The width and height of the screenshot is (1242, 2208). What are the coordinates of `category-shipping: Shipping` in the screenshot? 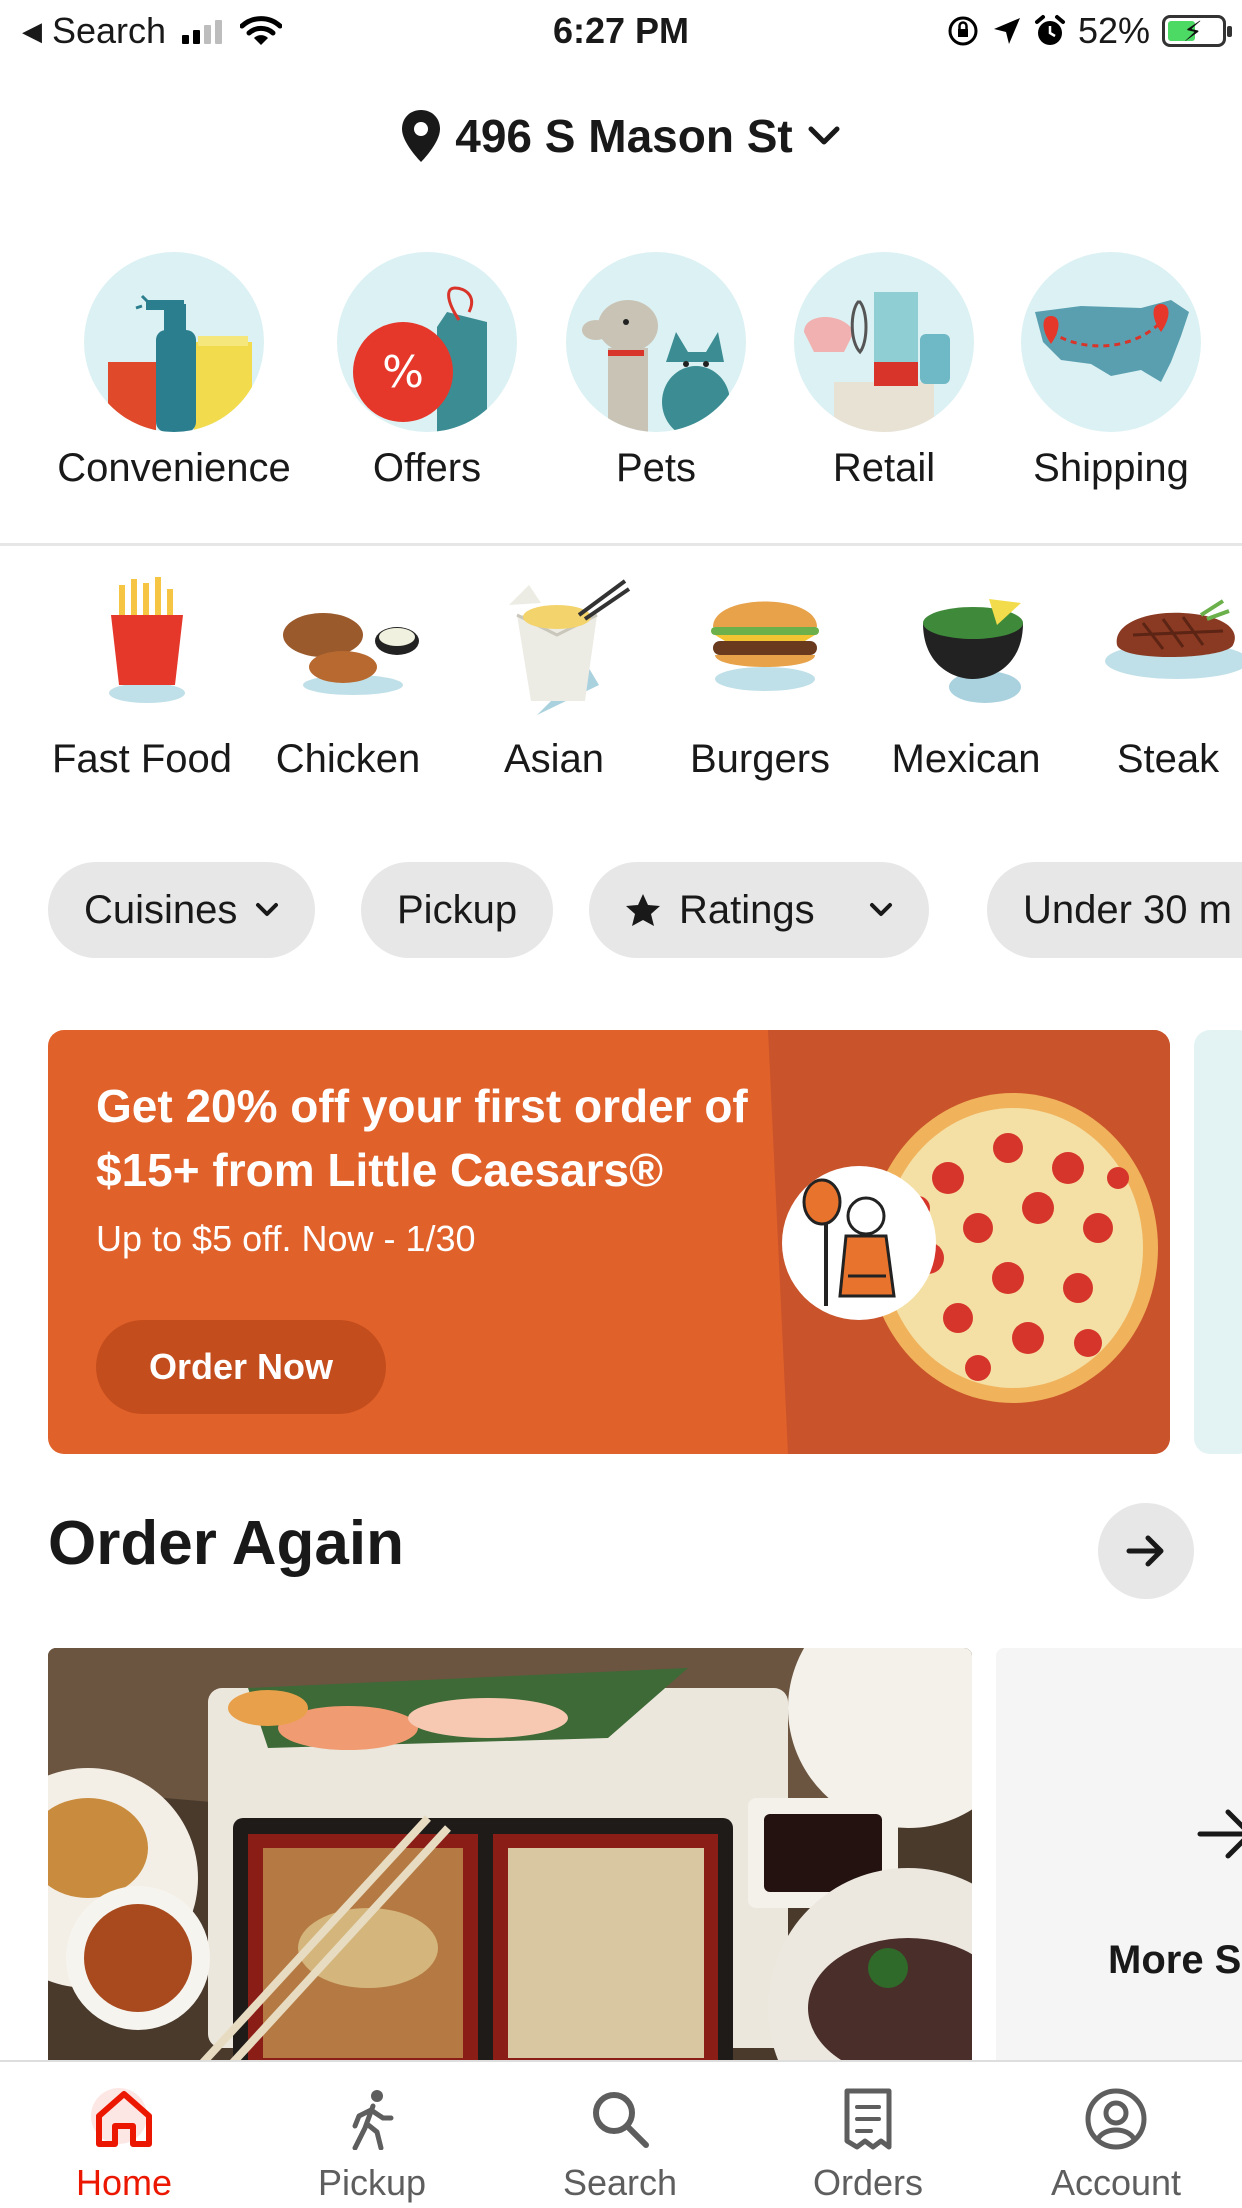 It's located at (1111, 371).